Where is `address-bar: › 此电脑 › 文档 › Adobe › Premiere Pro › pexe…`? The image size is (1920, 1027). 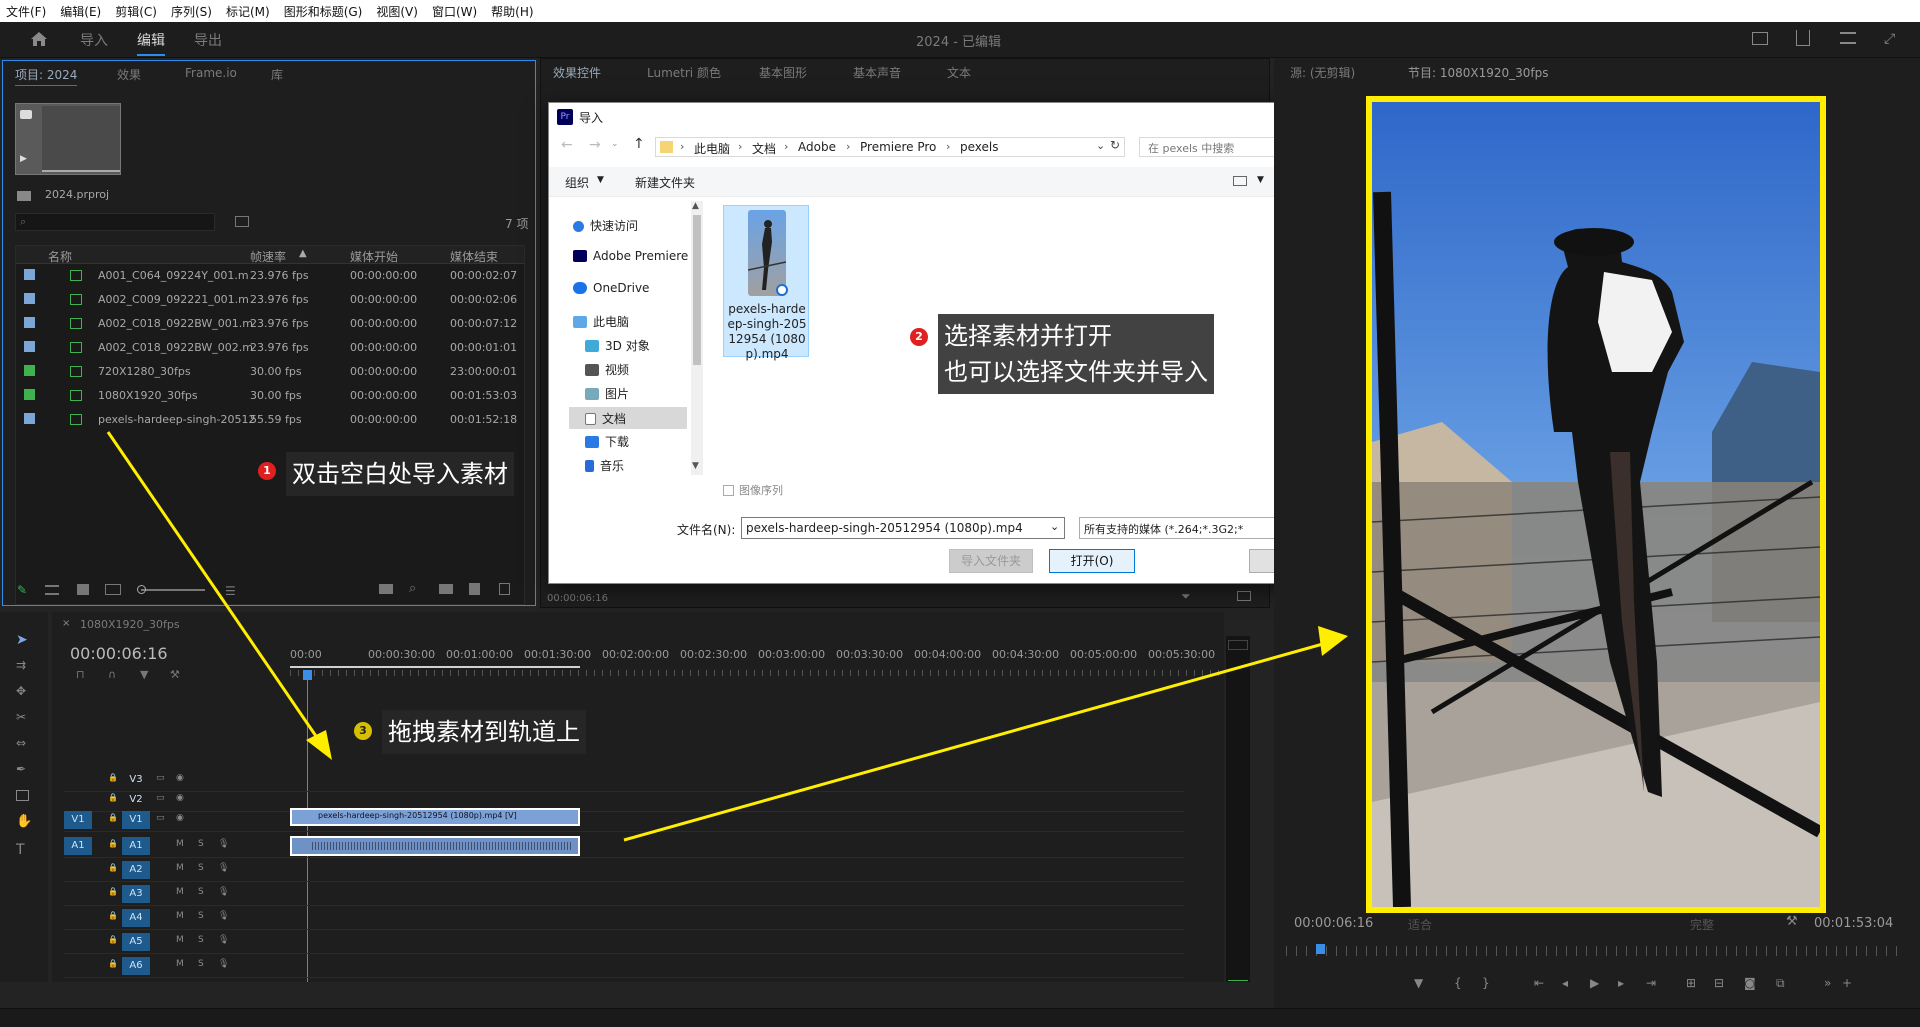
address-bar: › 此电脑 › 文档 › Adobe › Premiere Pro › pexe… is located at coordinates (890, 147).